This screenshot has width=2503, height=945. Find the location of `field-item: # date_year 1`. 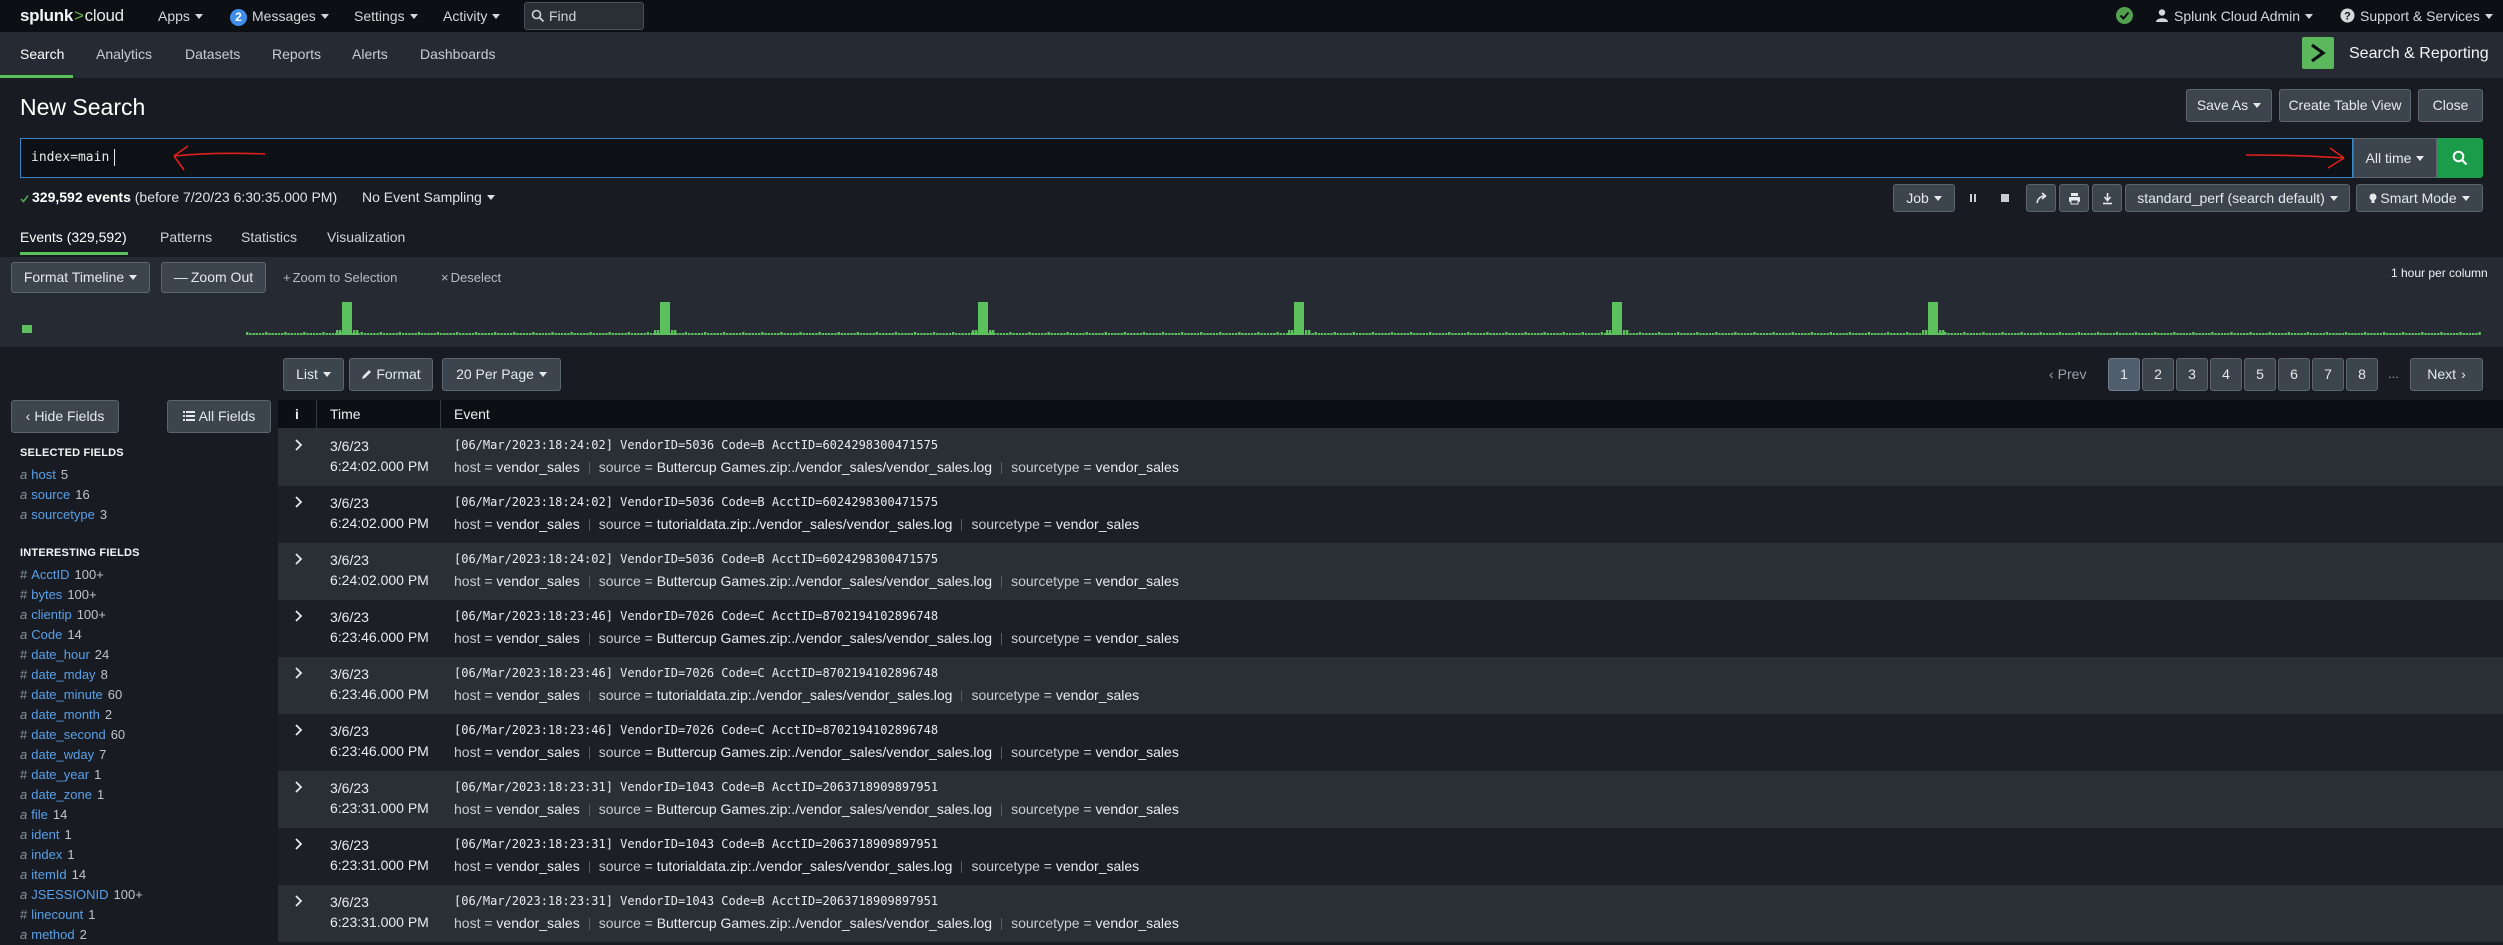

field-item: # date_year 1 is located at coordinates (60, 774).